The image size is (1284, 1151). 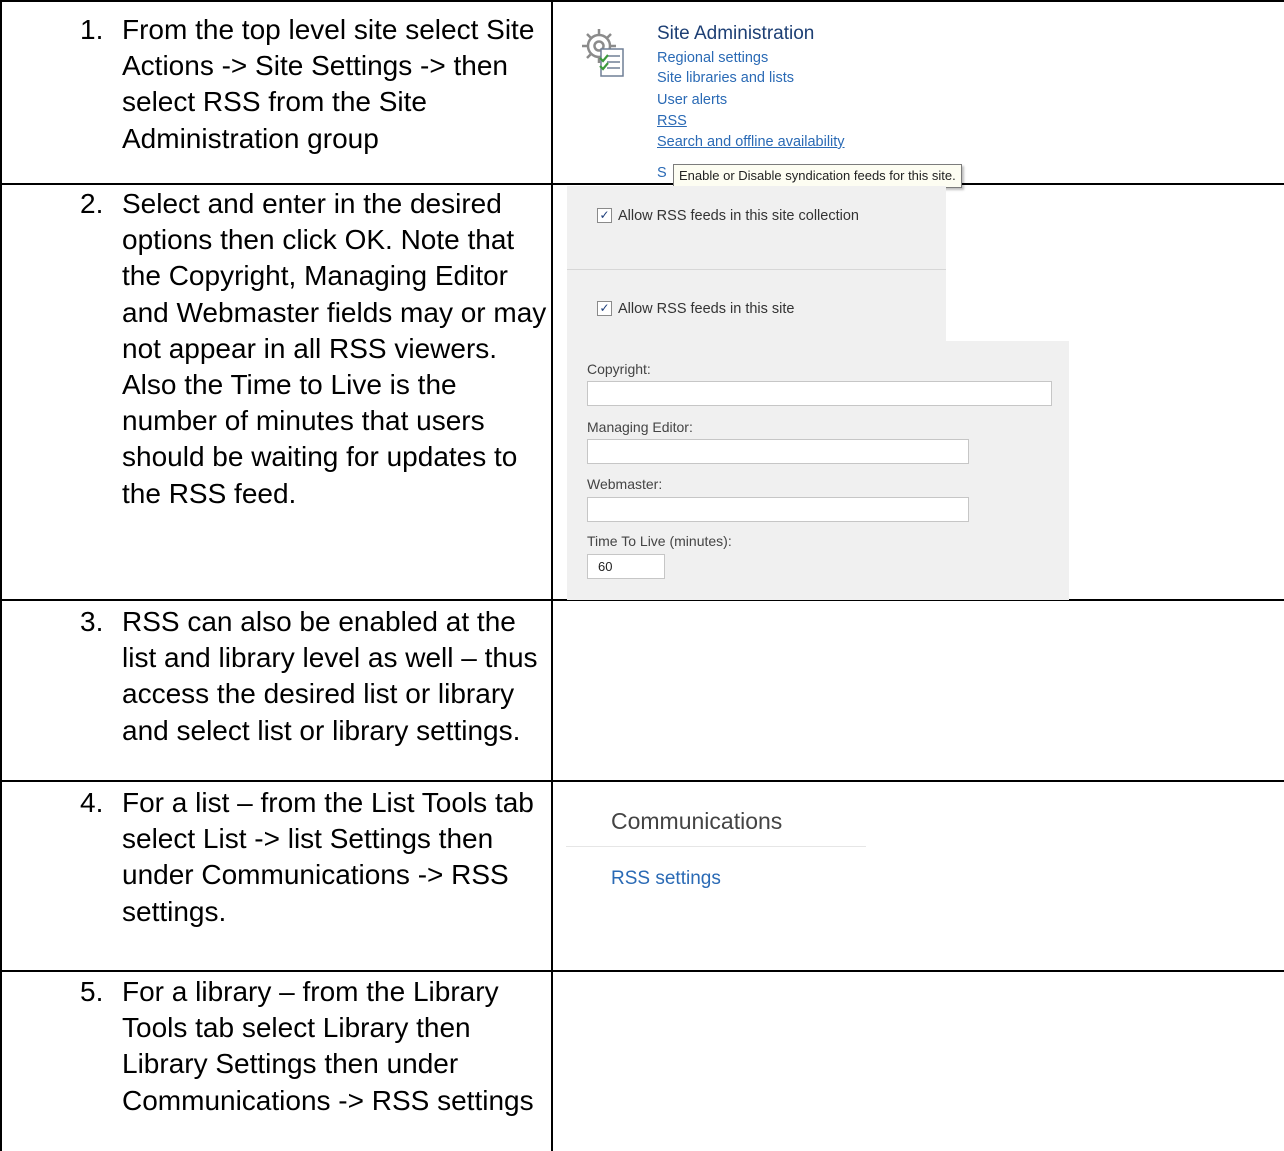 What do you see at coordinates (716, 846) in the screenshot?
I see `communications-separator` at bounding box center [716, 846].